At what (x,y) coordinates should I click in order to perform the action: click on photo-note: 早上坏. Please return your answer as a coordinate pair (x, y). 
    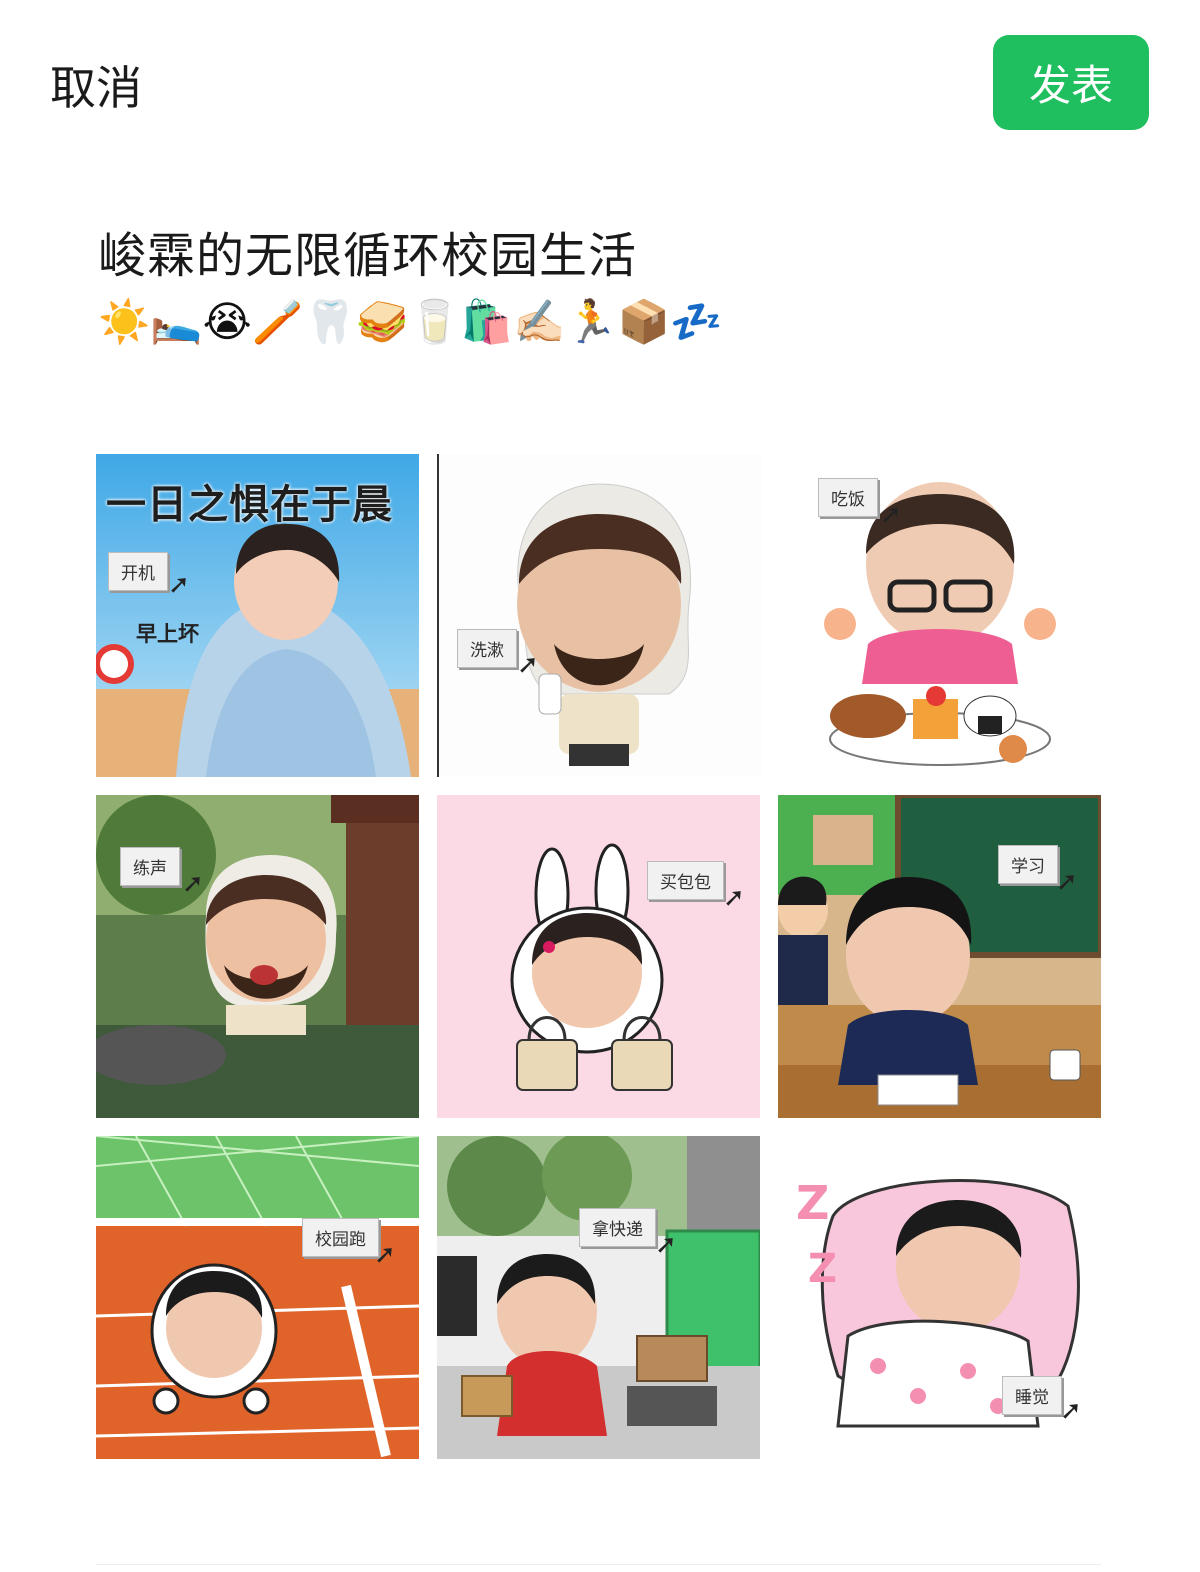
    Looking at the image, I should click on (167, 634).